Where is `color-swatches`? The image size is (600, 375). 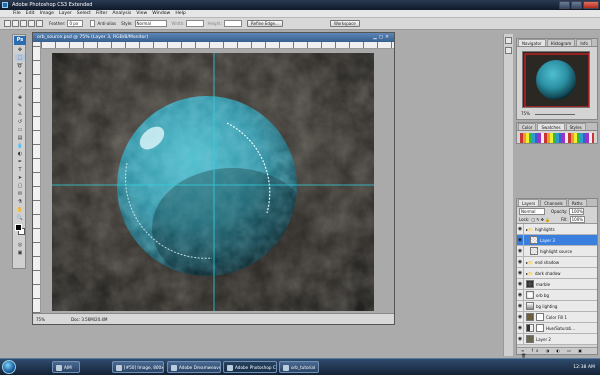
color-swatches is located at coordinates (19, 232).